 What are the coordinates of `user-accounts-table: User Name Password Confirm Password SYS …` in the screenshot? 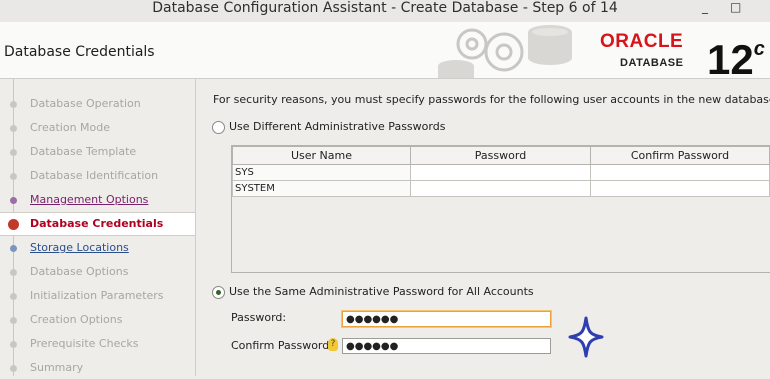 It's located at (501, 171).